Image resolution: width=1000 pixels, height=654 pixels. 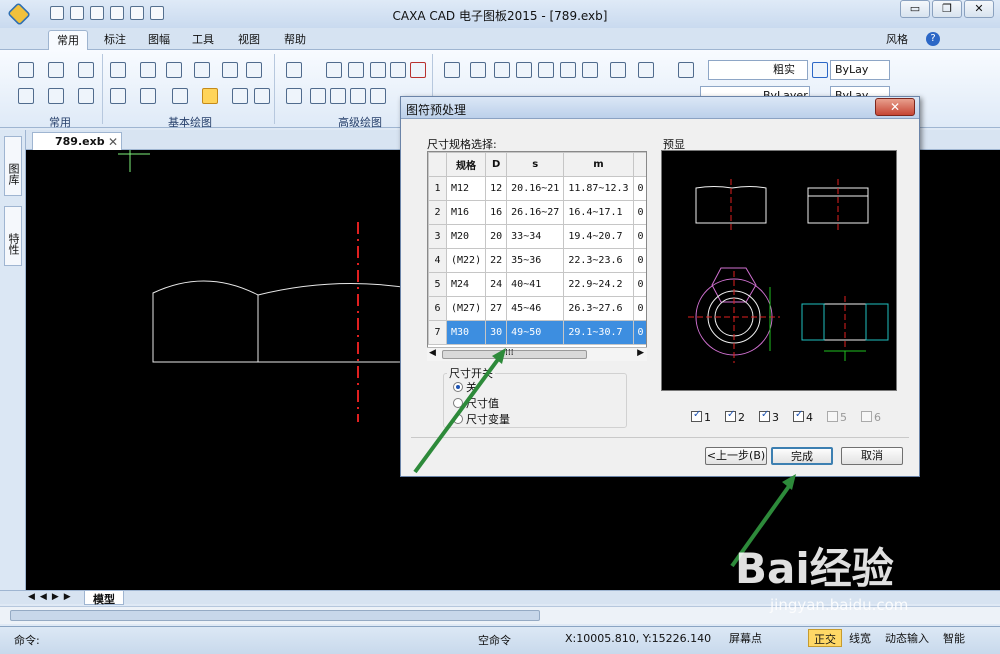 I want to click on d-cell: 20, so click(x=496, y=236).